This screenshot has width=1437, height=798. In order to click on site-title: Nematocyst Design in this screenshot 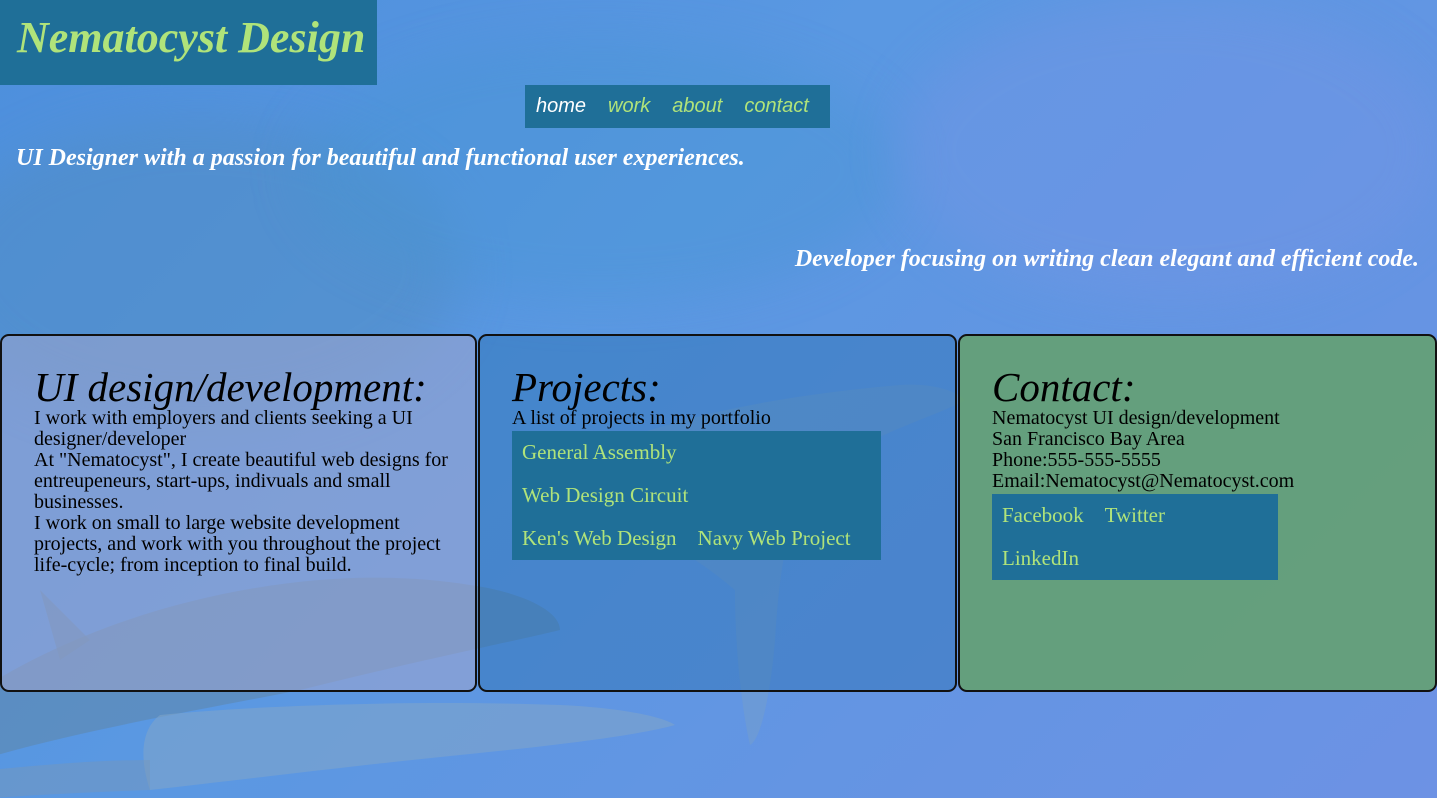, I will do `click(188, 31)`.